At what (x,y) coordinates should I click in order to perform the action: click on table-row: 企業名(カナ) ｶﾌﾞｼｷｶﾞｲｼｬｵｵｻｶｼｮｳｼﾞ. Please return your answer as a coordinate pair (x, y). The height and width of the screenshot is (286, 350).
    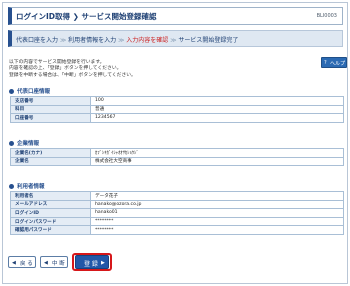
    Looking at the image, I should click on (177, 153).